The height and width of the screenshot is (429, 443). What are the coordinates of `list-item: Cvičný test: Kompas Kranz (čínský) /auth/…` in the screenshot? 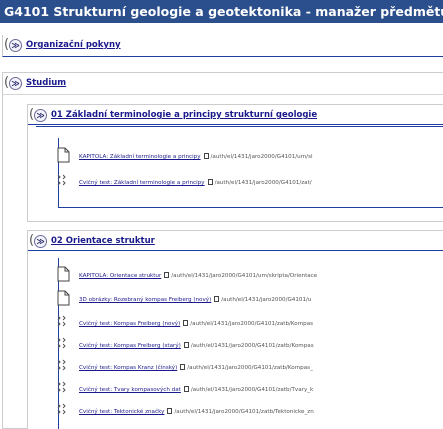 It's located at (249, 369).